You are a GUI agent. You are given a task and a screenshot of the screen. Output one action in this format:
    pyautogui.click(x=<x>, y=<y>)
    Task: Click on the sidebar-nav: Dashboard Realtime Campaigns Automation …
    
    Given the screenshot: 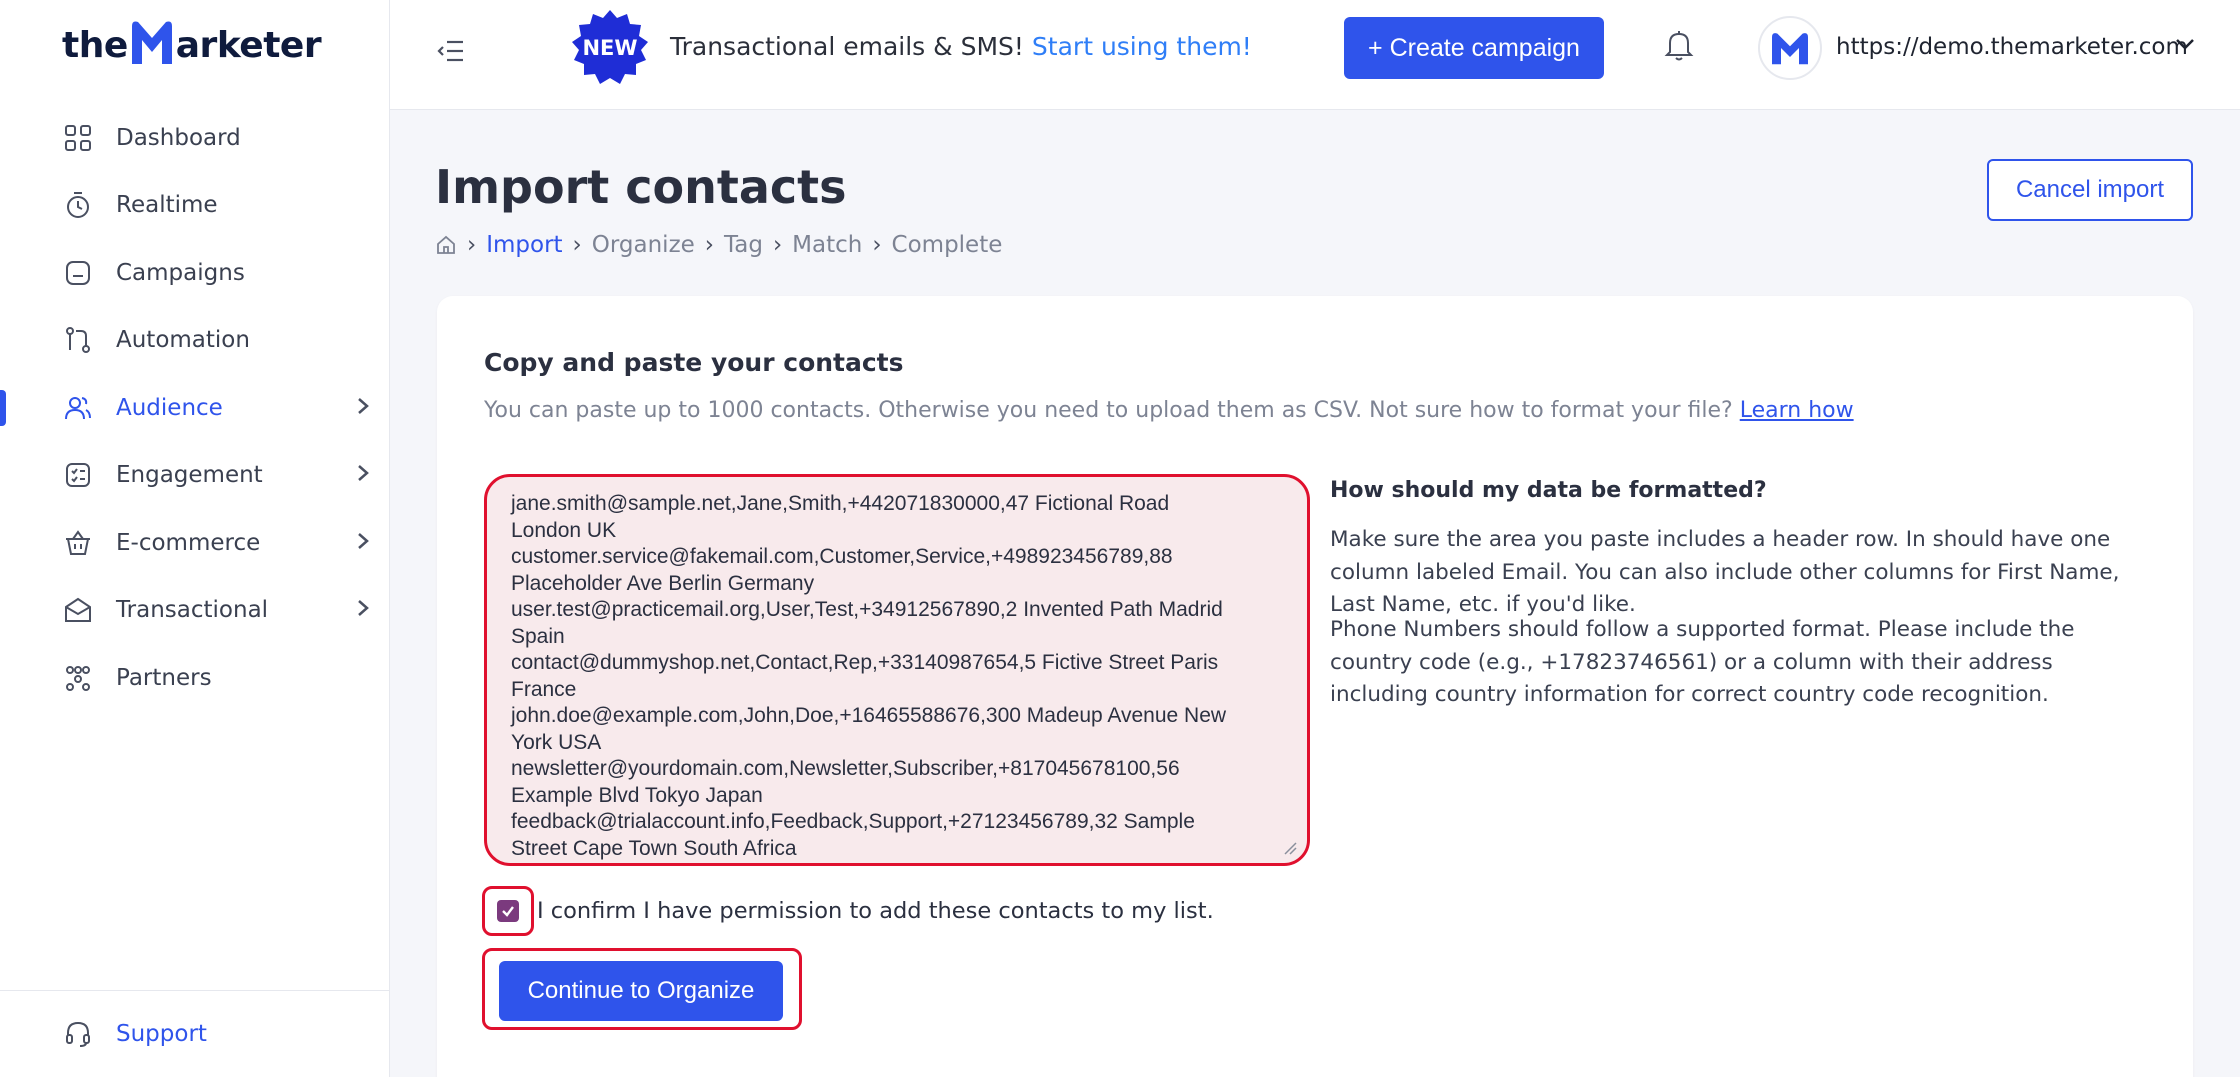 What is the action you would take?
    pyautogui.click(x=195, y=408)
    